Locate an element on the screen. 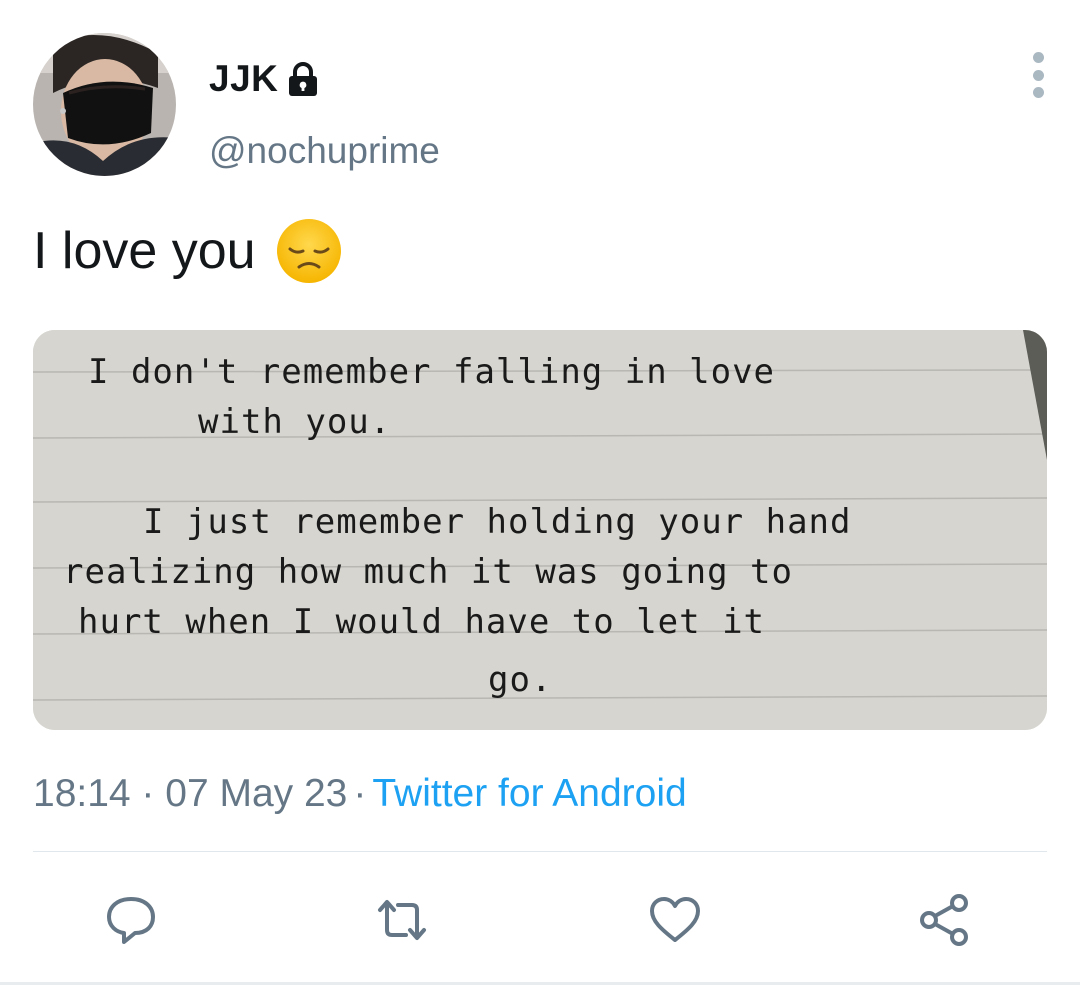 The image size is (1080, 985). heart-icon is located at coordinates (675, 919).